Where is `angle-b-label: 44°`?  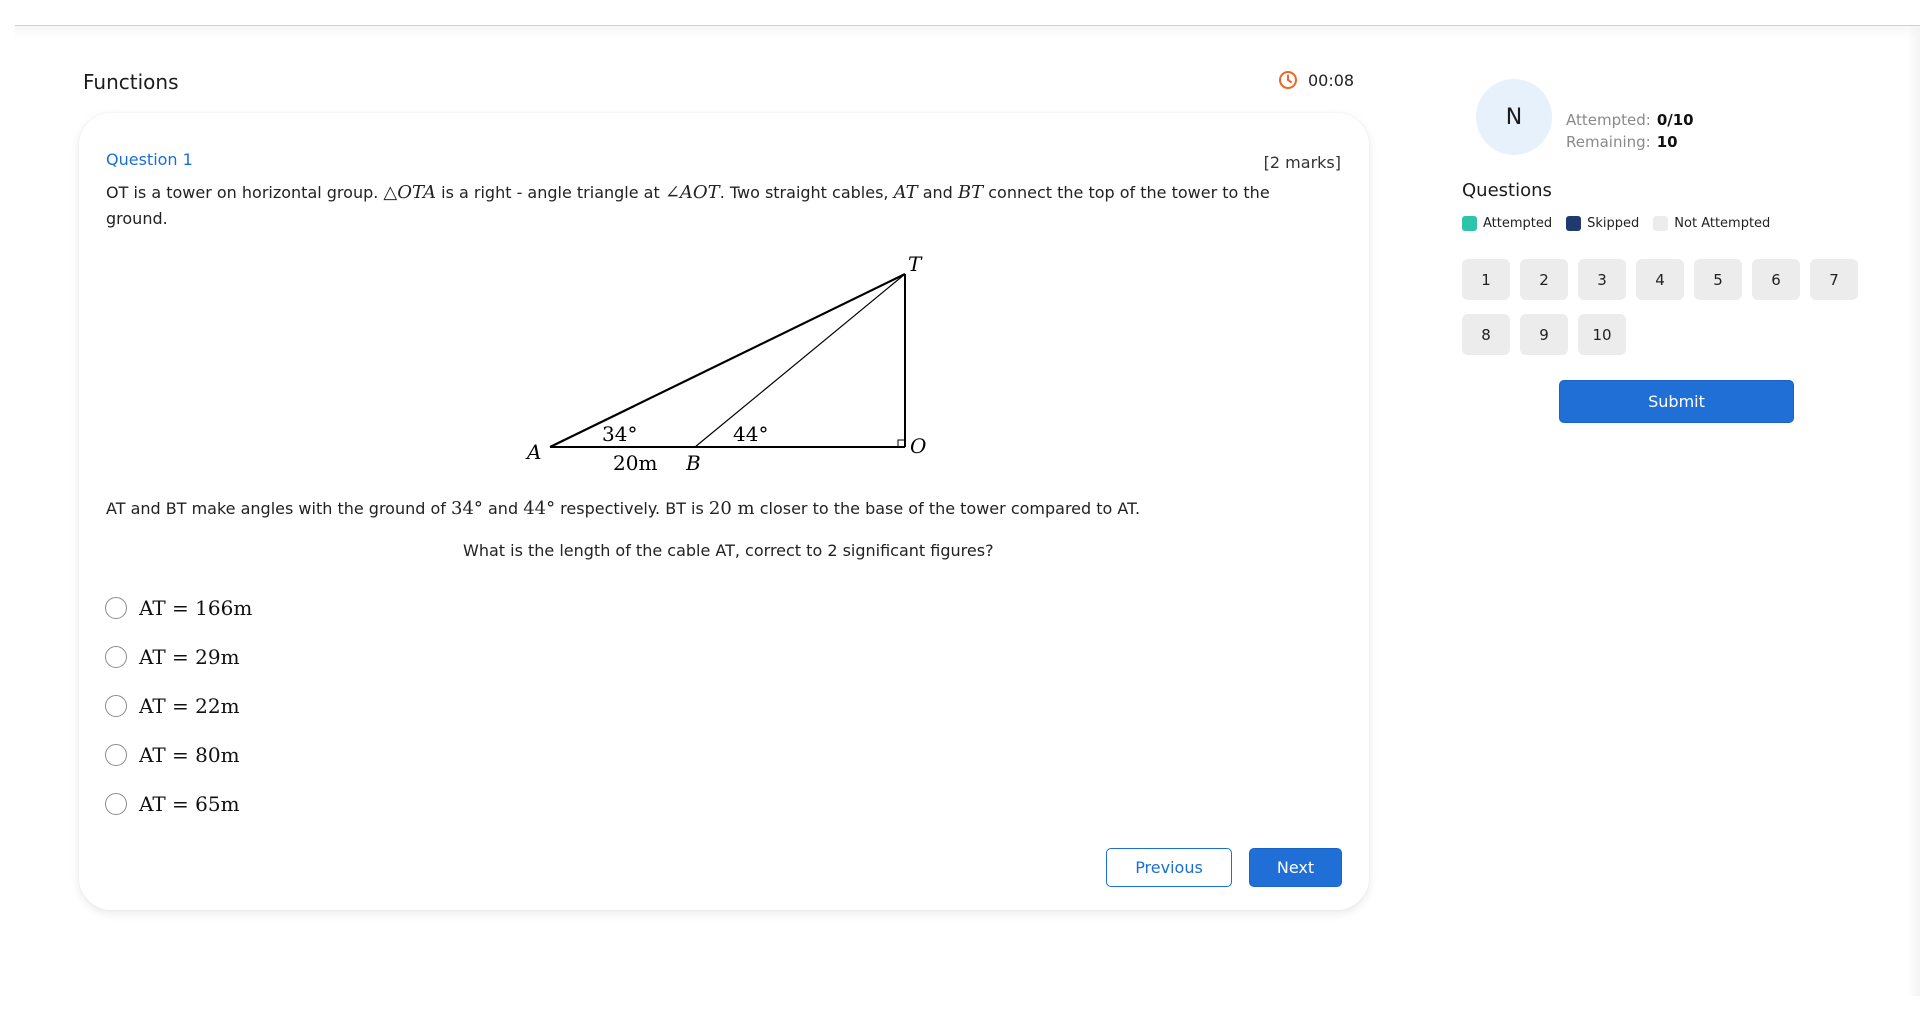
angle-b-label: 44° is located at coordinates (750, 434).